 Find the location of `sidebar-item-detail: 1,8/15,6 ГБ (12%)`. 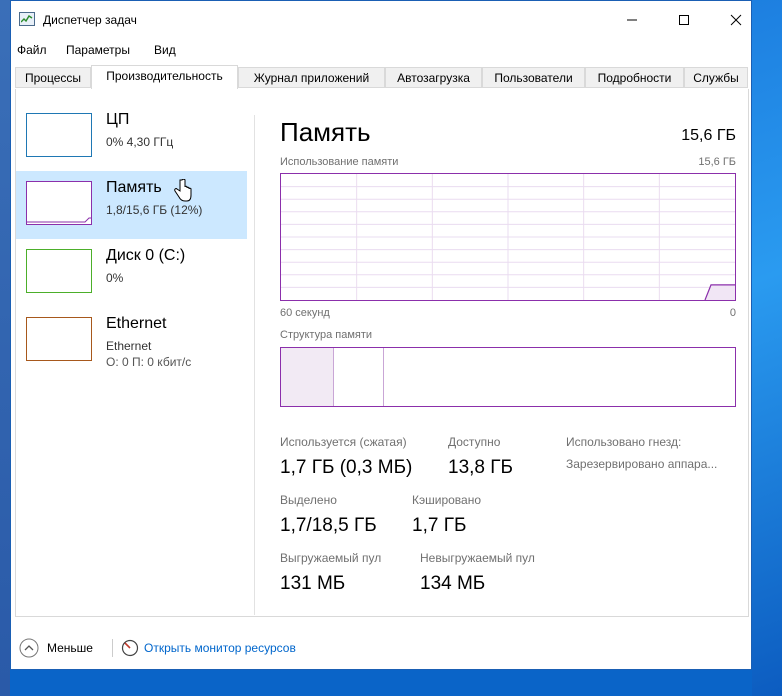

sidebar-item-detail: 1,8/15,6 ГБ (12%) is located at coordinates (154, 210).